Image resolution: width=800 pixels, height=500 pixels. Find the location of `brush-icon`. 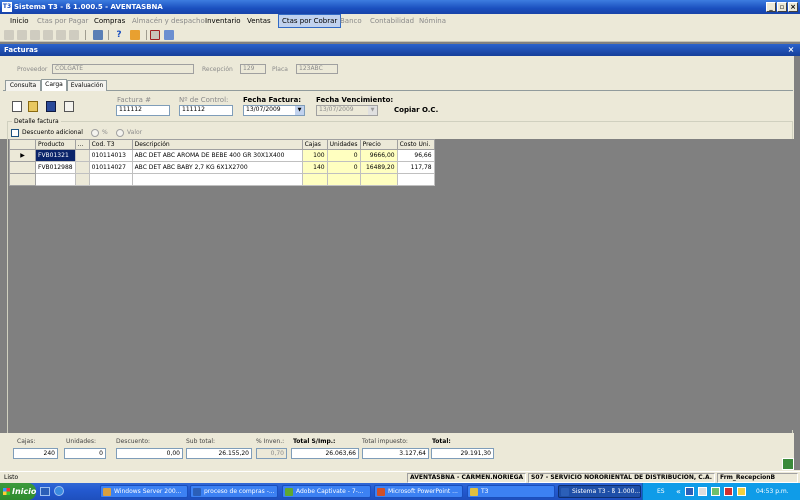

brush-icon is located at coordinates (135, 35).